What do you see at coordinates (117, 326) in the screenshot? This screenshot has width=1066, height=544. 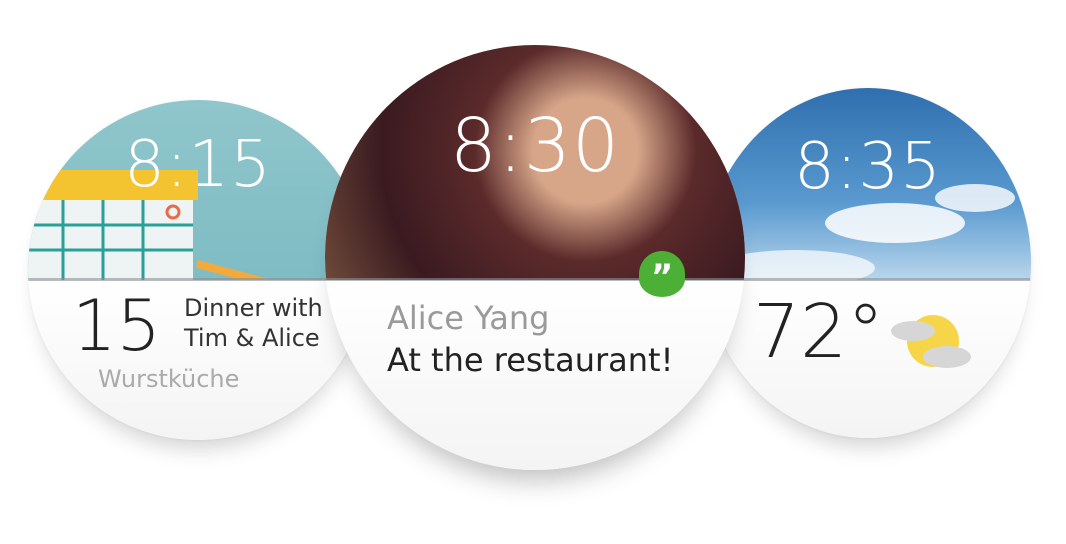 I see `event-day: 15` at bounding box center [117, 326].